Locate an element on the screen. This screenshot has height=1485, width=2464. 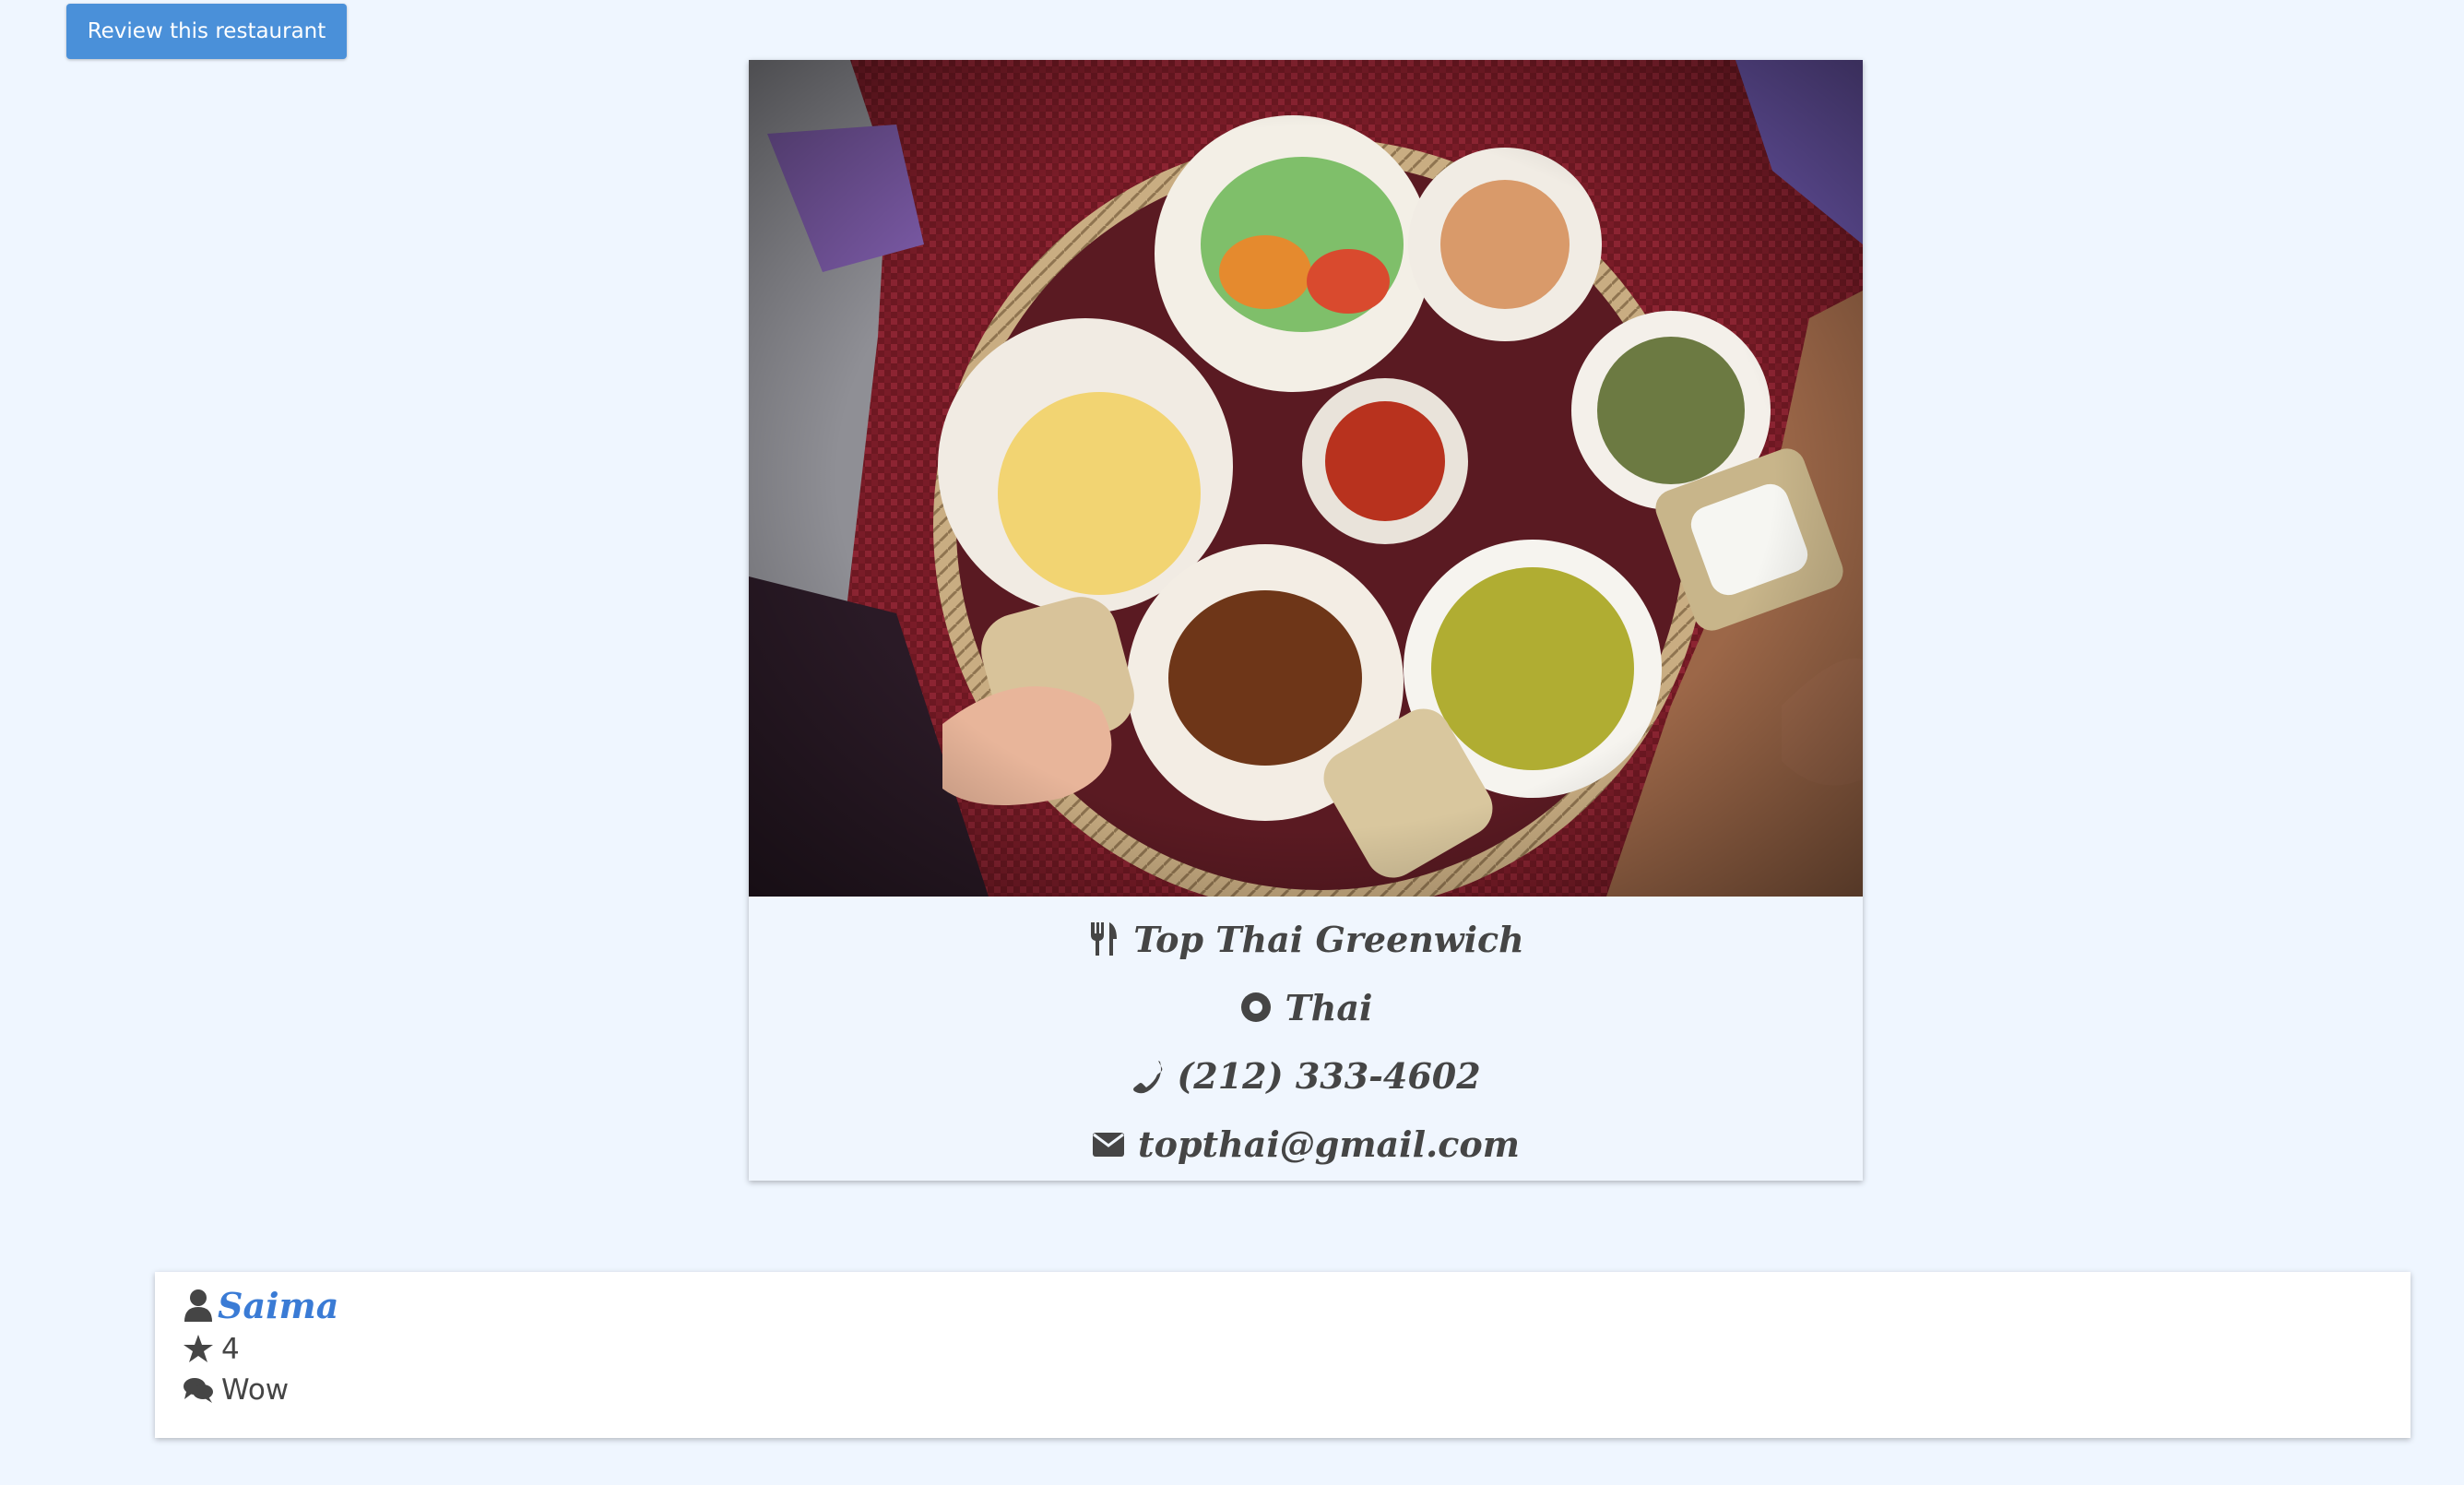
restaurant-name-line: Top Thai Greenwich is located at coordinates (1306, 939).